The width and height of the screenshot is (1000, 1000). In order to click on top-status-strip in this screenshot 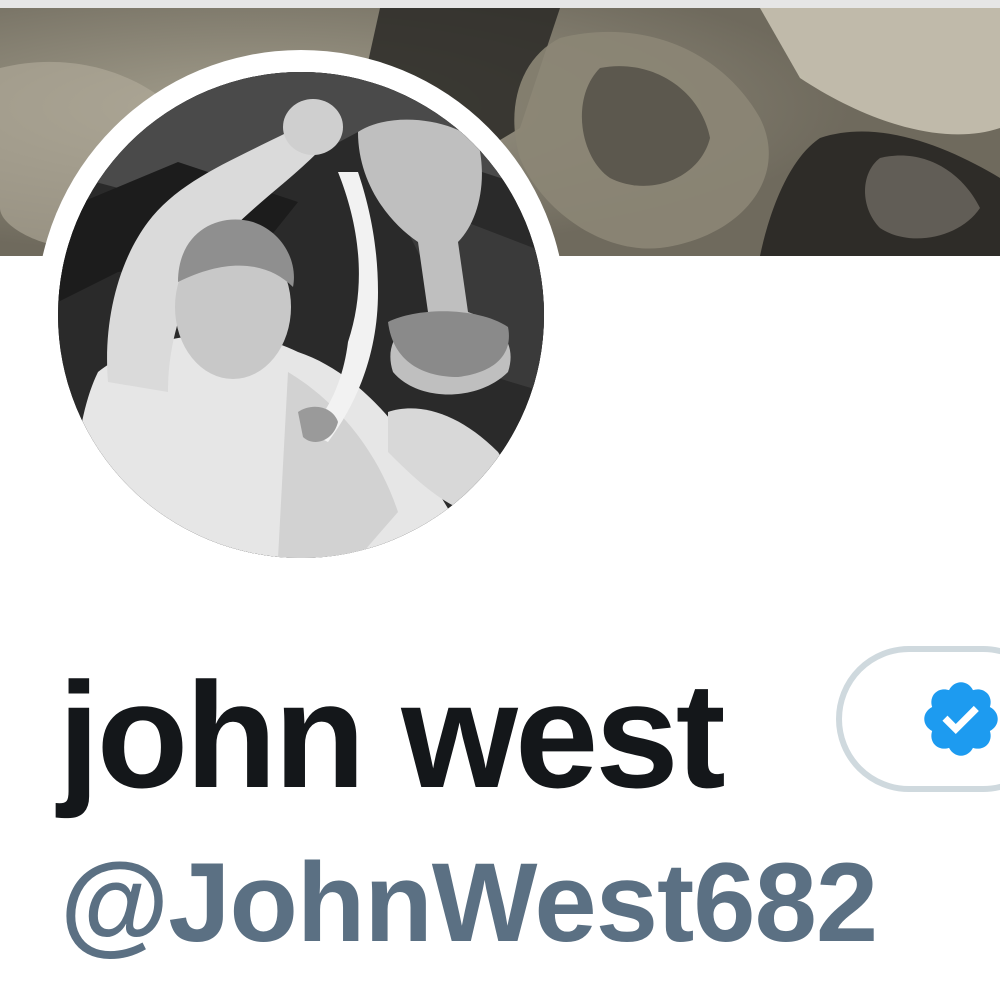, I will do `click(500, 4)`.